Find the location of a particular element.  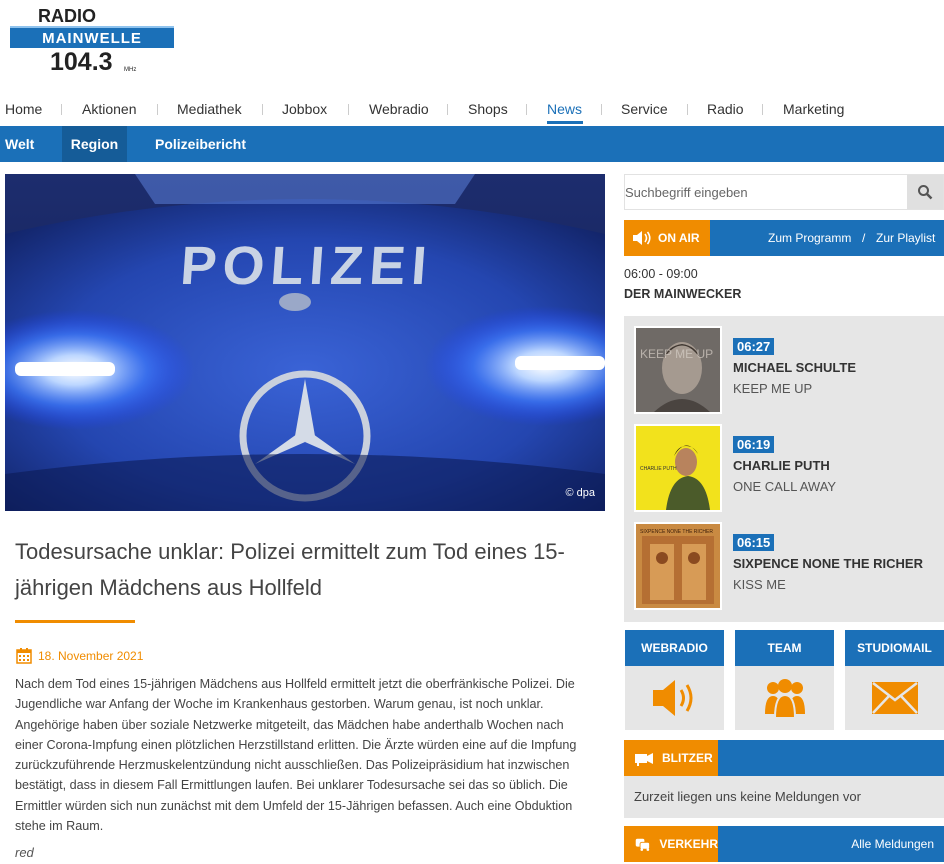

album-cover: SIXPENCE NONE THE RICHER is located at coordinates (678, 566).